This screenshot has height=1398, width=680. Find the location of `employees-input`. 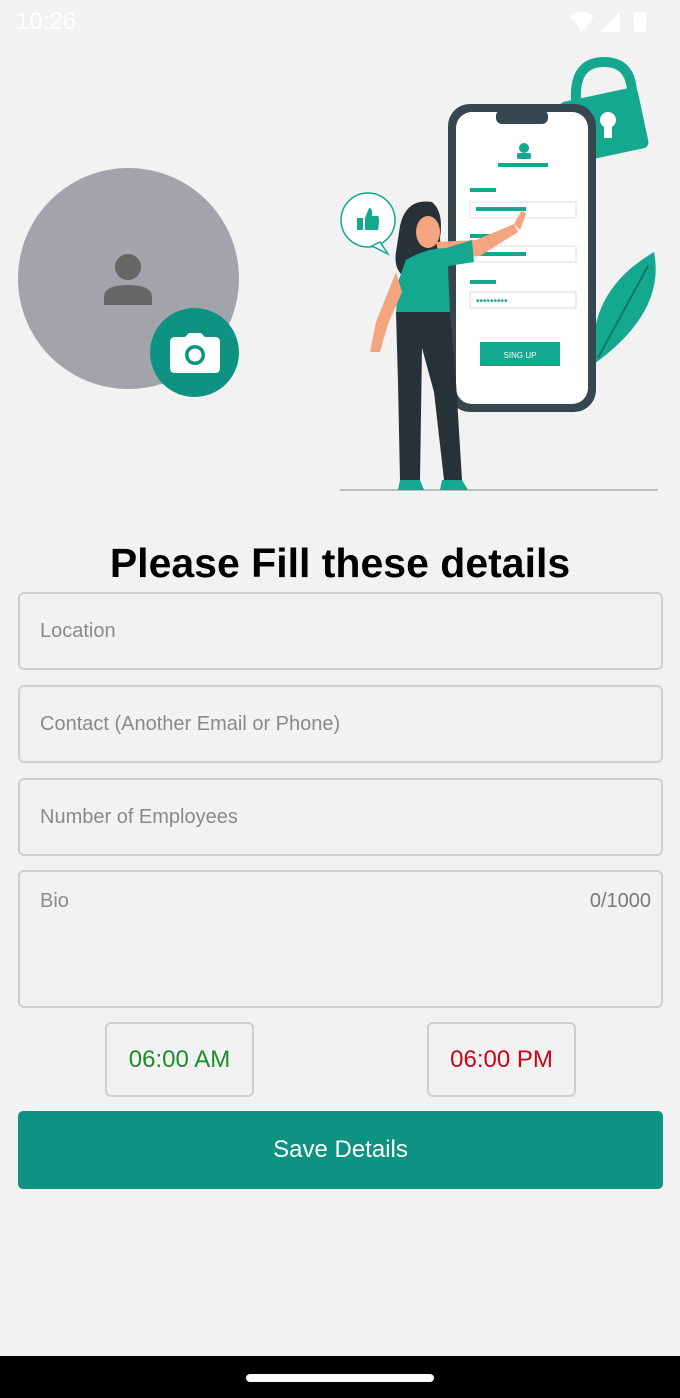

employees-input is located at coordinates (340, 817).